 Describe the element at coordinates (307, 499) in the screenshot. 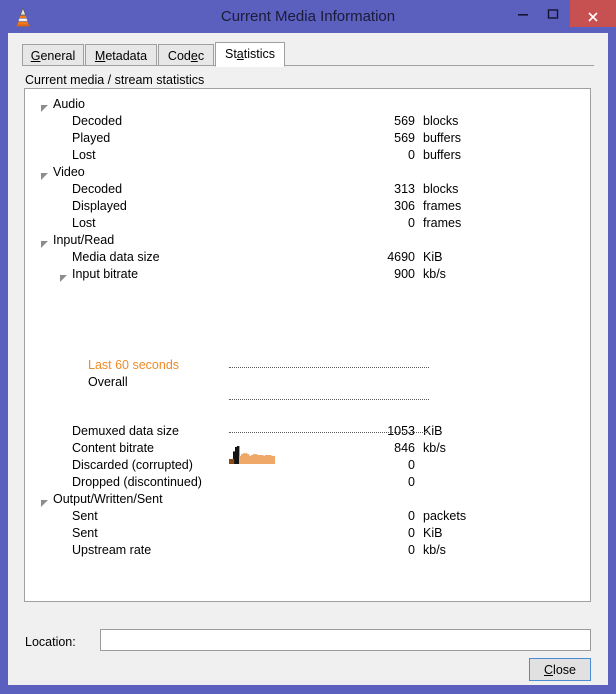

I see `stat-row-output-sent: Output/Written/Sent` at that location.